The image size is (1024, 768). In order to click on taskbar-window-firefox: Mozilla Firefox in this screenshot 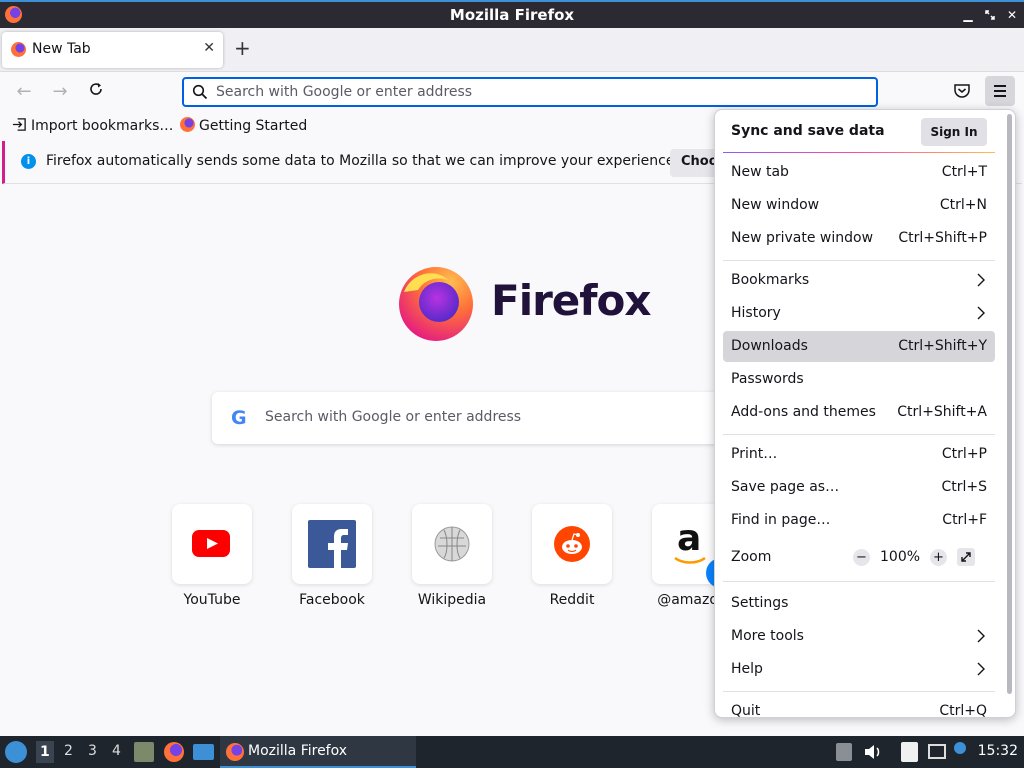, I will do `click(318, 752)`.